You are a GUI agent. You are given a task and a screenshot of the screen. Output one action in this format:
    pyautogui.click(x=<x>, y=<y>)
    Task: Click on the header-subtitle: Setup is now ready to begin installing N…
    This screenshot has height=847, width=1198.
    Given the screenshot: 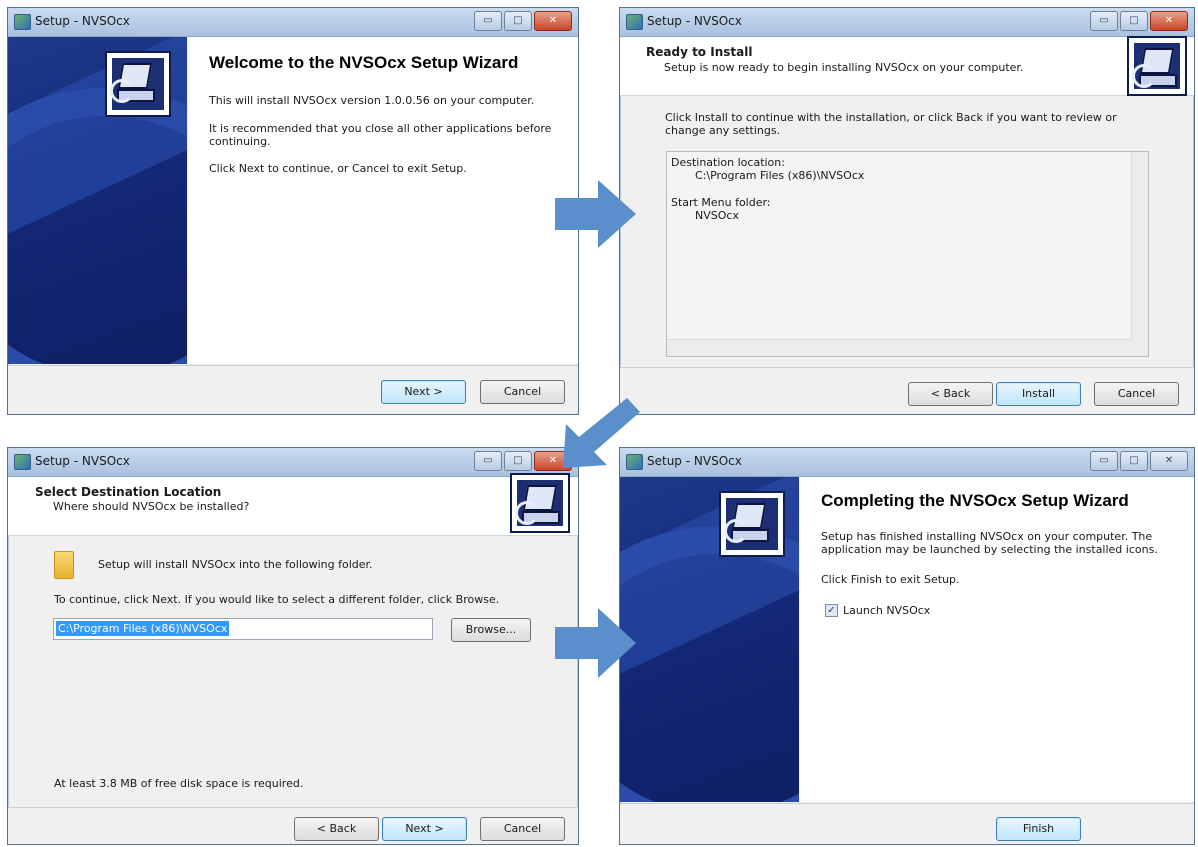 What is the action you would take?
    pyautogui.click(x=844, y=67)
    